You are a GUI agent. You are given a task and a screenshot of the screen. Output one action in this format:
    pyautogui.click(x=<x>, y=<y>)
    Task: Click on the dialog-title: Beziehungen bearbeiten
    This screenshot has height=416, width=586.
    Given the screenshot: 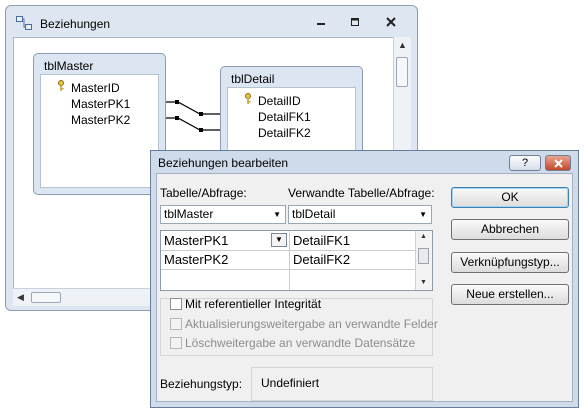 What is the action you would take?
    pyautogui.click(x=223, y=163)
    